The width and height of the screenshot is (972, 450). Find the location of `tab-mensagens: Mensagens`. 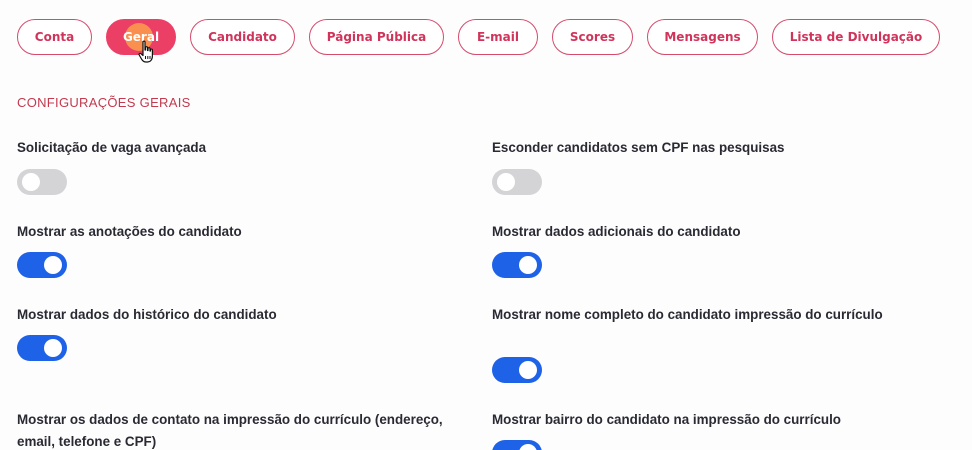

tab-mensagens: Mensagens is located at coordinates (702, 37).